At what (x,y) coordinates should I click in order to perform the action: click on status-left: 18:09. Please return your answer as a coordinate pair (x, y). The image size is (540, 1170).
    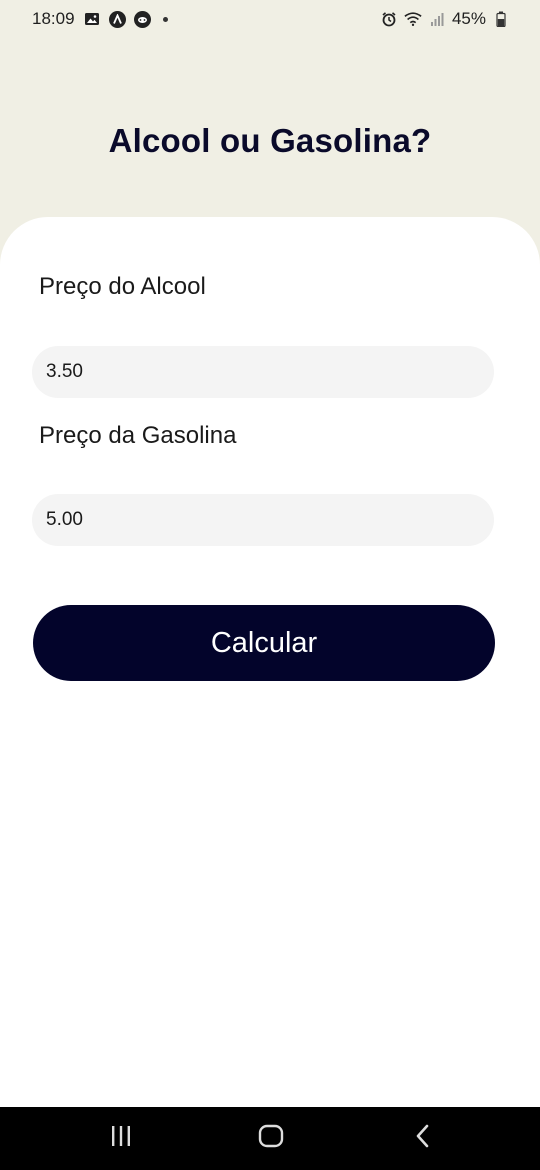
    Looking at the image, I should click on (100, 19).